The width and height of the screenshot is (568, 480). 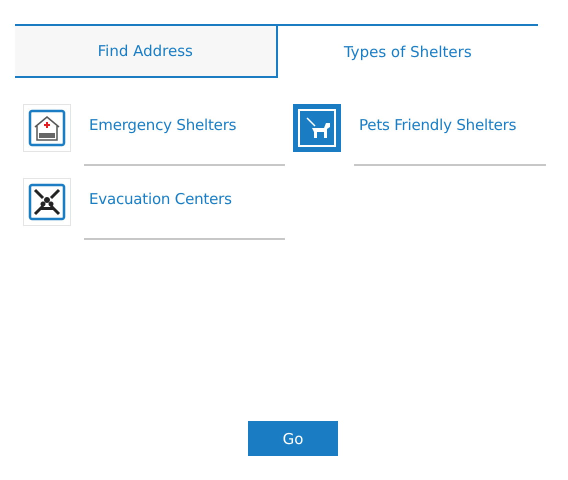 I want to click on shelter-type-link: Evacuation Centers, so click(x=187, y=201).